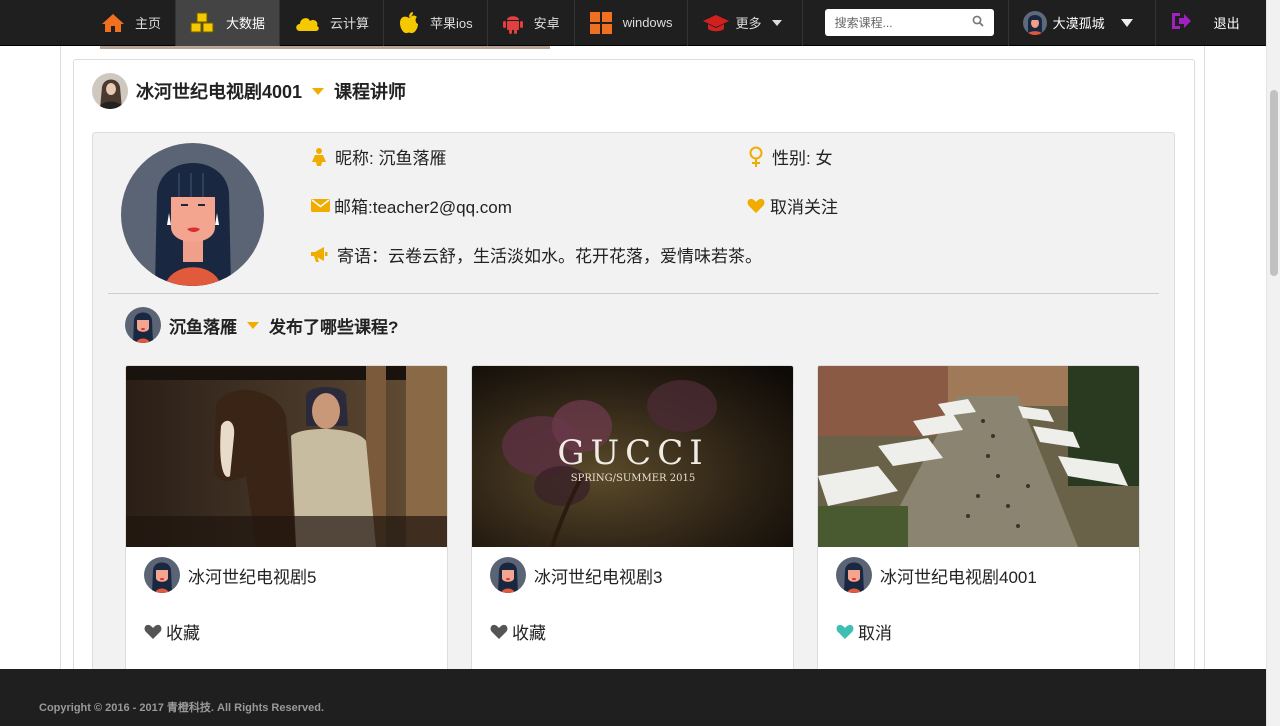 Image resolution: width=1280 pixels, height=726 pixels. Describe the element at coordinates (531, 23) in the screenshot. I see `nav-item-android: 安卓` at that location.